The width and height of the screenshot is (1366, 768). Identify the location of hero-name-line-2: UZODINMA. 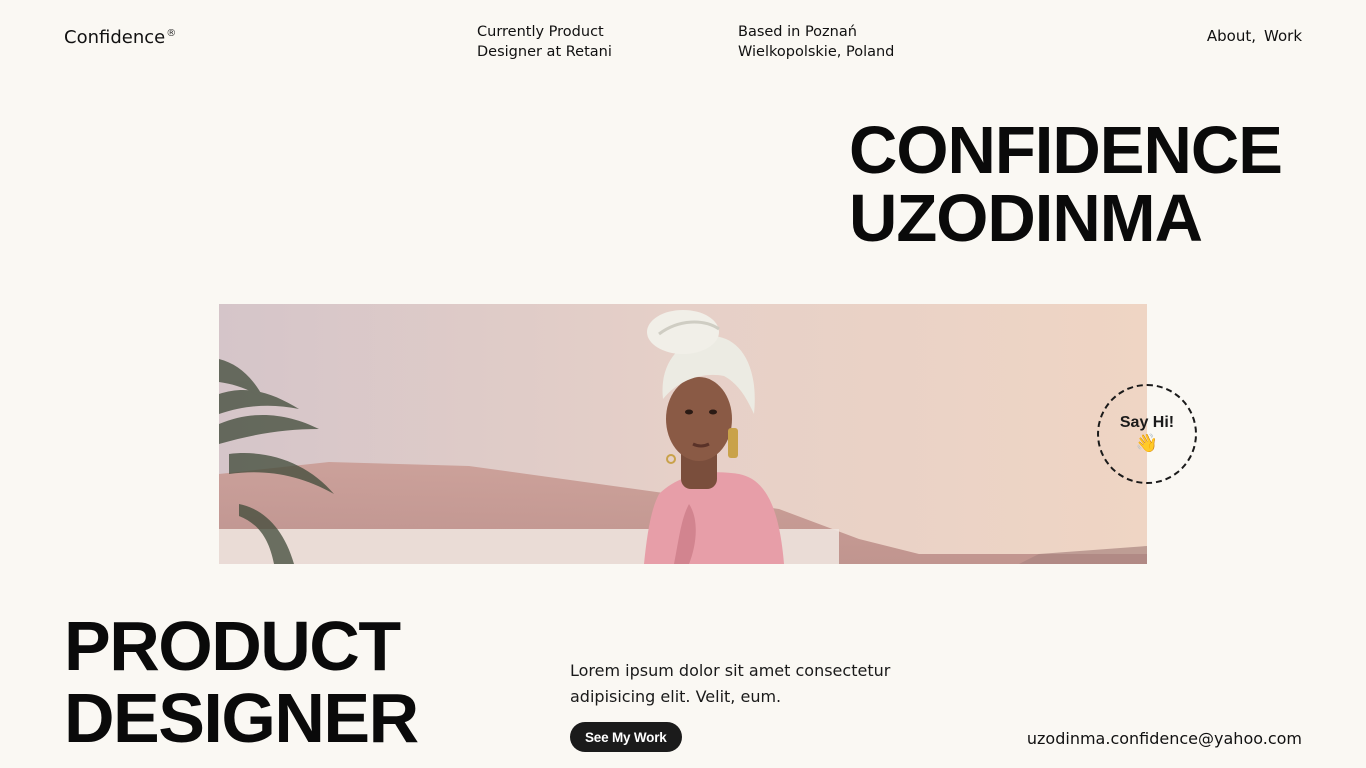
(1026, 218).